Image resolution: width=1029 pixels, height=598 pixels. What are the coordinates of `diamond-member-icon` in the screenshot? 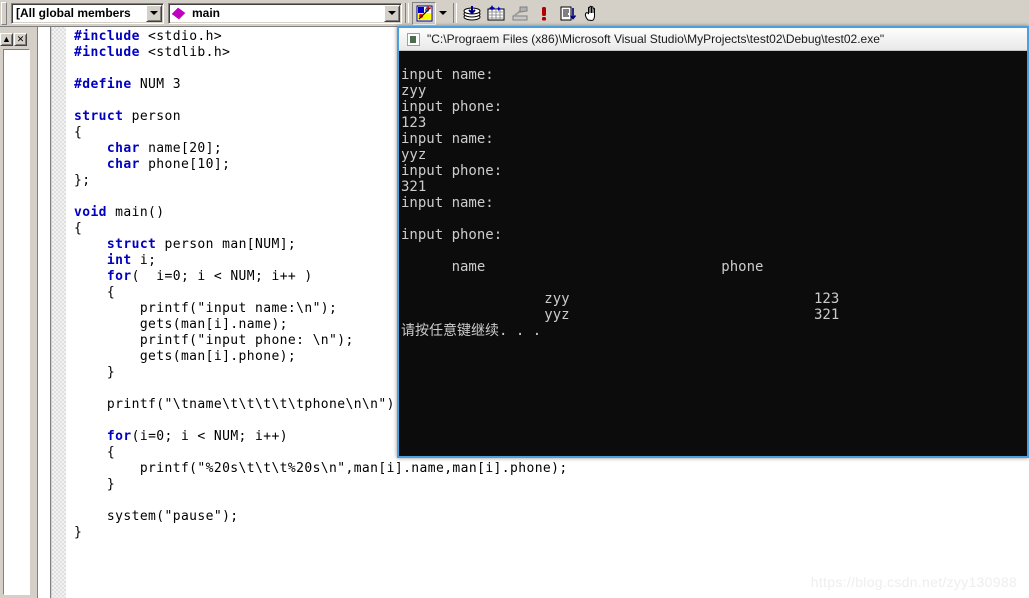 It's located at (178, 13).